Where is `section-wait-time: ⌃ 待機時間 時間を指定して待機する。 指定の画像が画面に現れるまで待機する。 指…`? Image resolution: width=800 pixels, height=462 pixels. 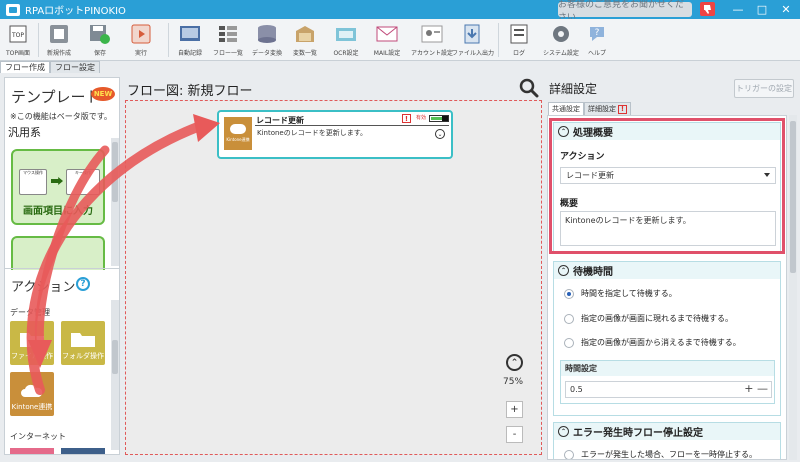
section-wait-time: ⌃ 待機時間 時間を指定して待機する。 指定の画像が画面に現れるまで待機する。 指… is located at coordinates (667, 338).